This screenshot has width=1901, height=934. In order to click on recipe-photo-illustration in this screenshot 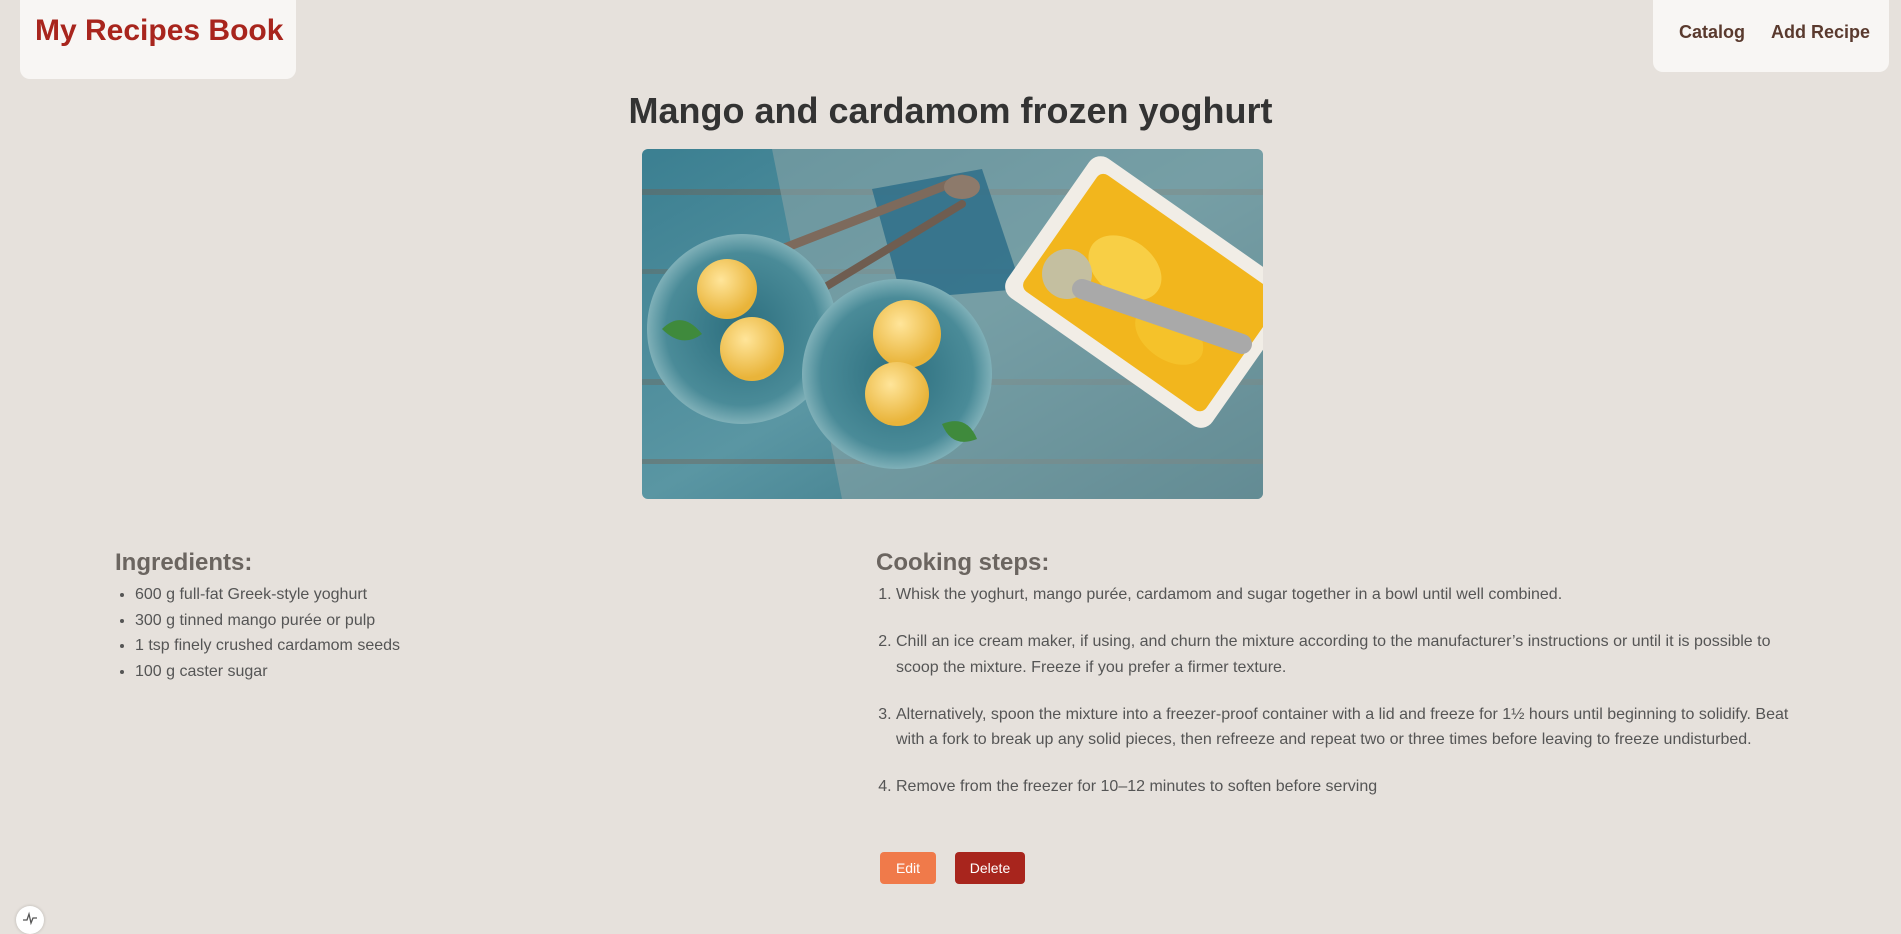, I will do `click(952, 324)`.